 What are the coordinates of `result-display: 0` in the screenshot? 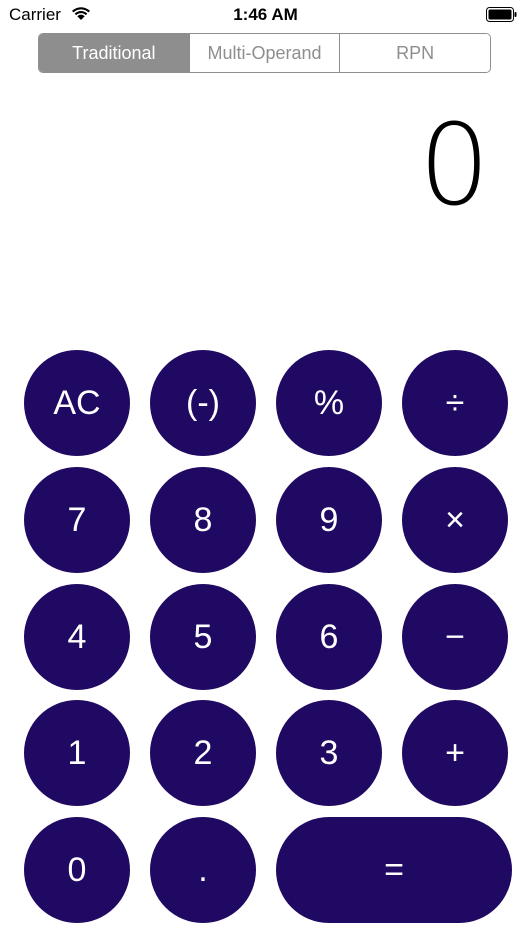 It's located at (454, 166).